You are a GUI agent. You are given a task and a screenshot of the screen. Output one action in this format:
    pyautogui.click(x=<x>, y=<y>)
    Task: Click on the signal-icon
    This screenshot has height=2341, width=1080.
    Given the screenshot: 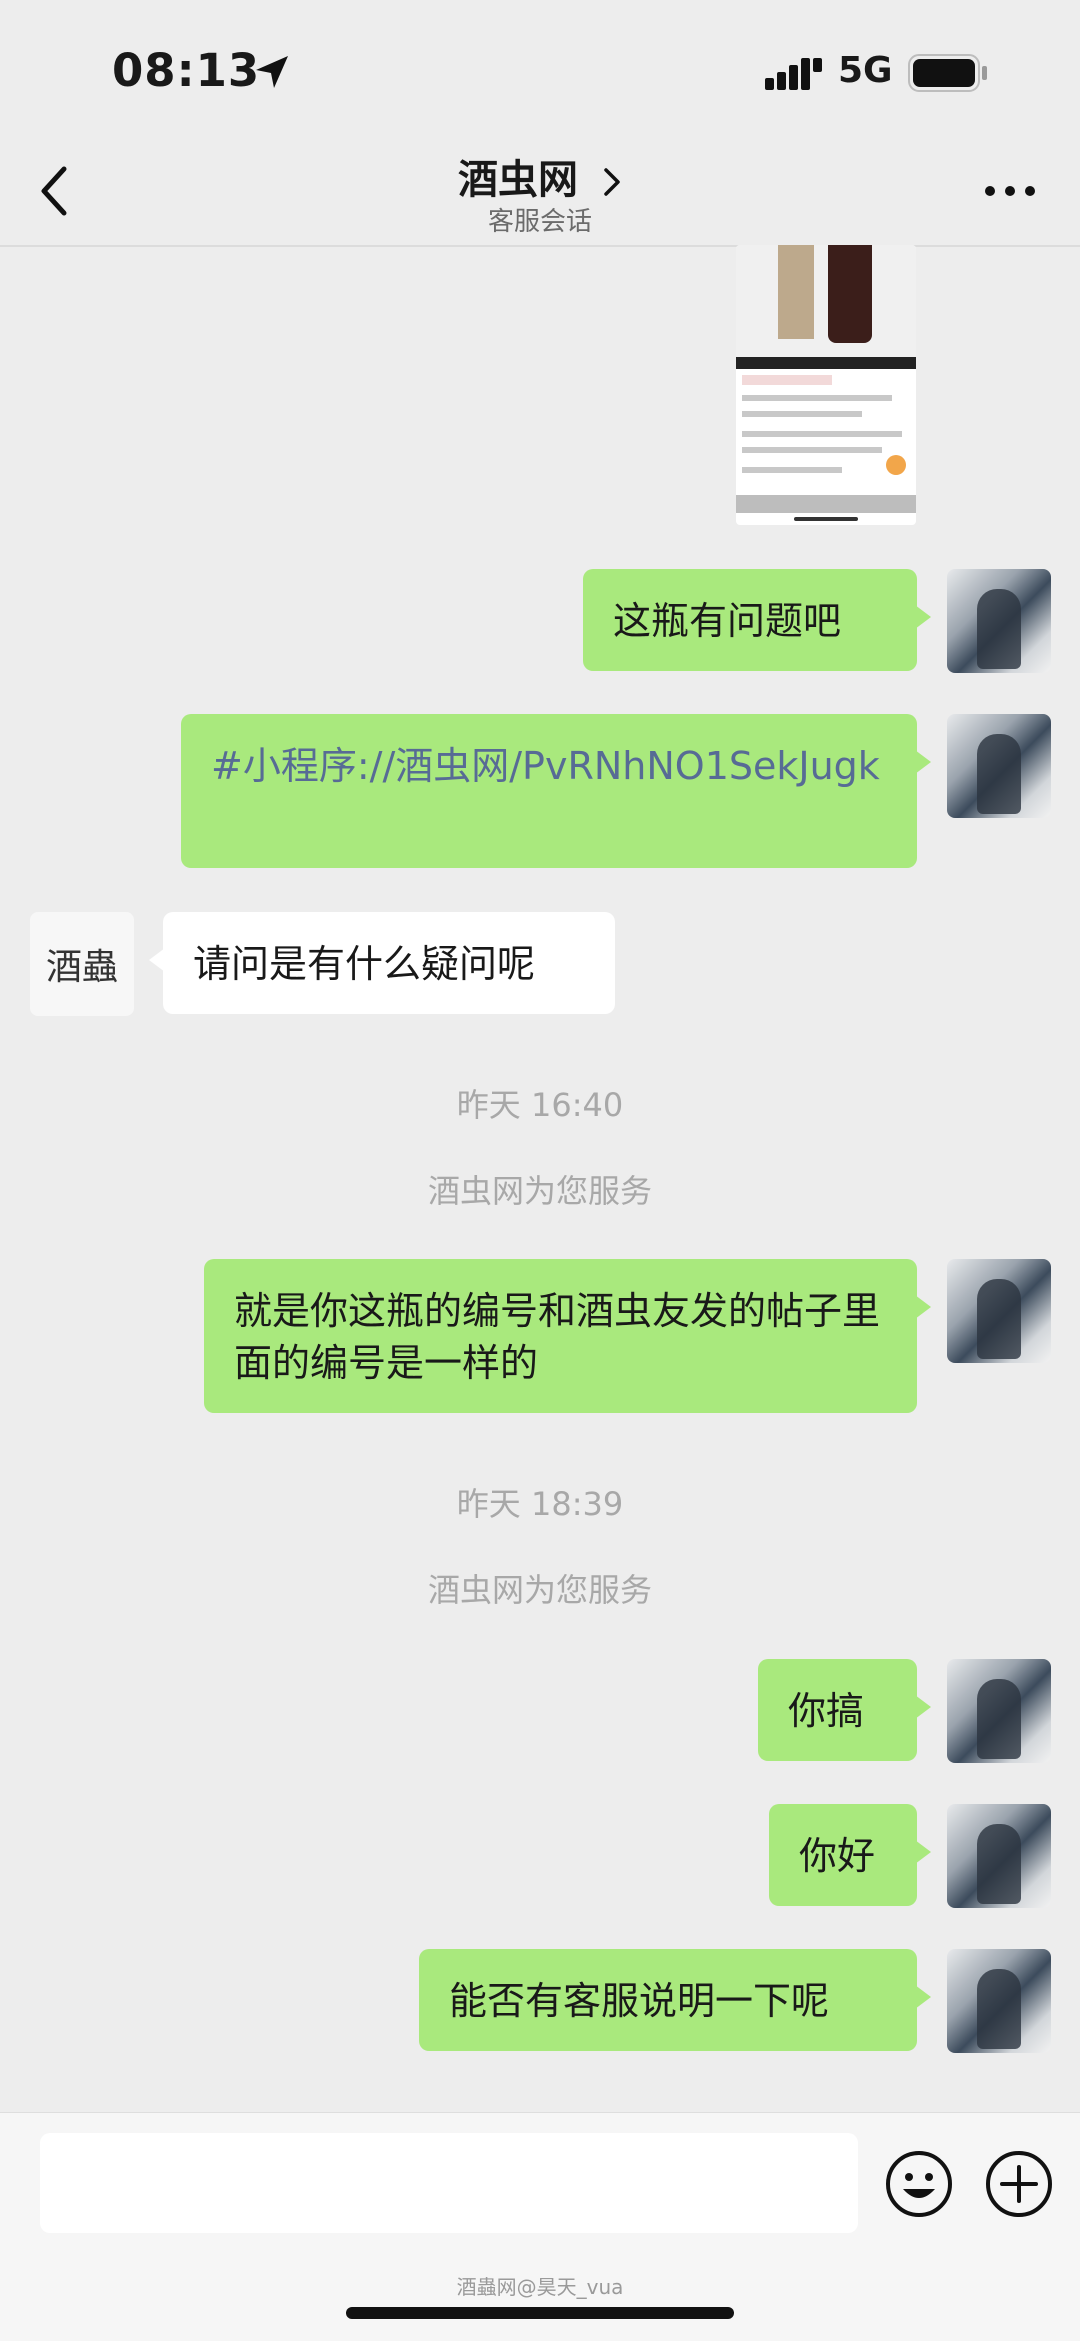 What is the action you would take?
    pyautogui.click(x=793, y=74)
    